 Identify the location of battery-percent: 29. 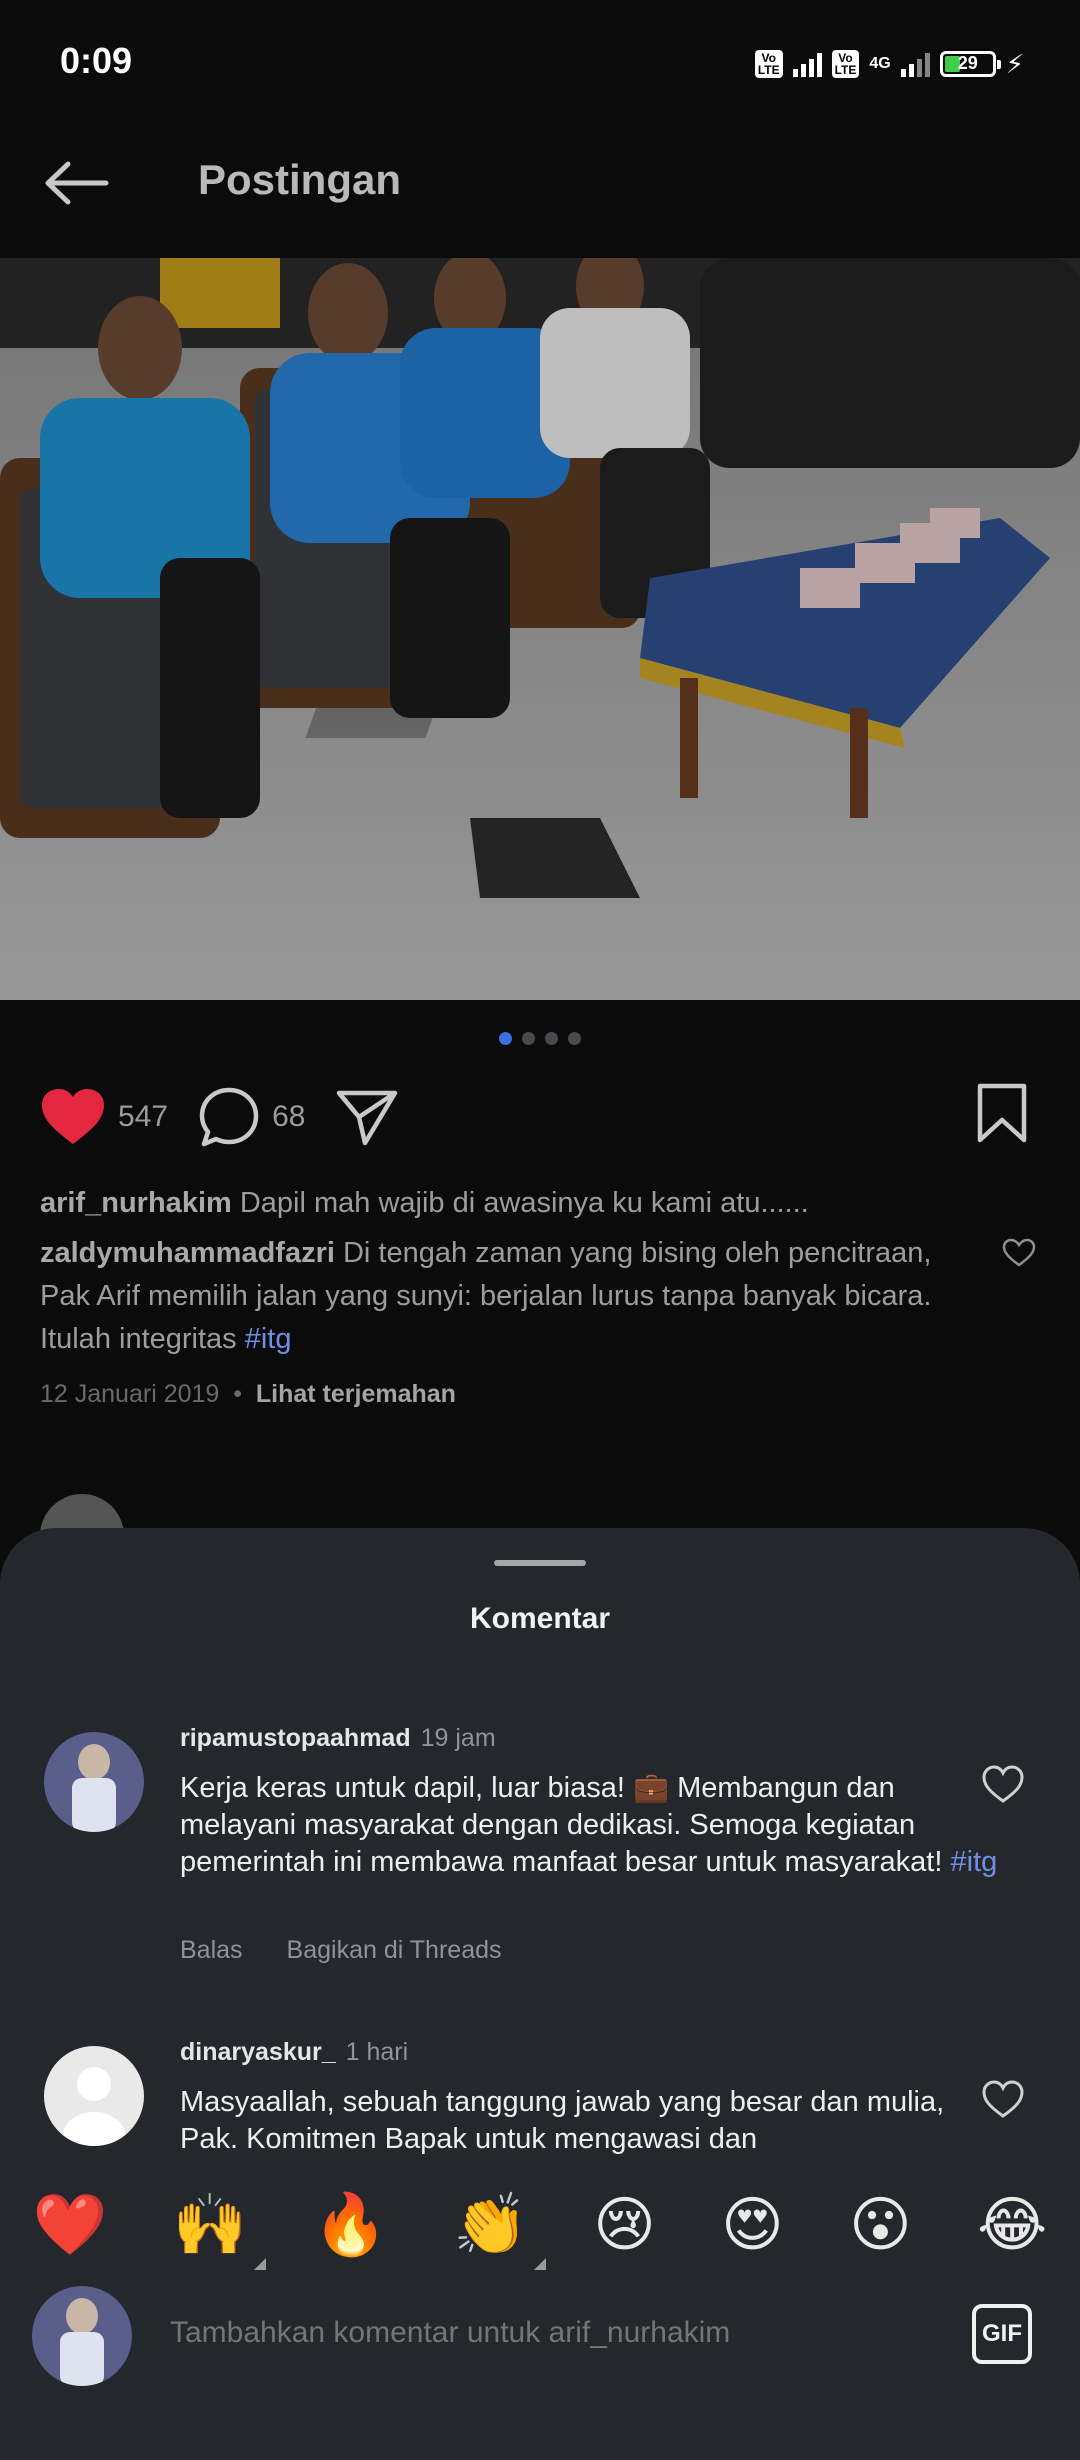
(967, 63).